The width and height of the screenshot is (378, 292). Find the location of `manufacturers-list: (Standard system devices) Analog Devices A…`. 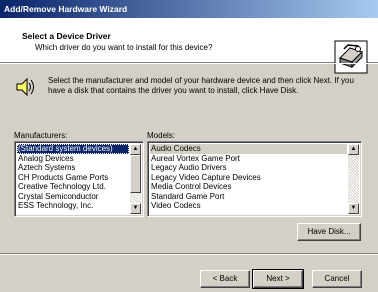

manufacturers-list: (Standard system devices) Analog Devices A… is located at coordinates (79, 179).